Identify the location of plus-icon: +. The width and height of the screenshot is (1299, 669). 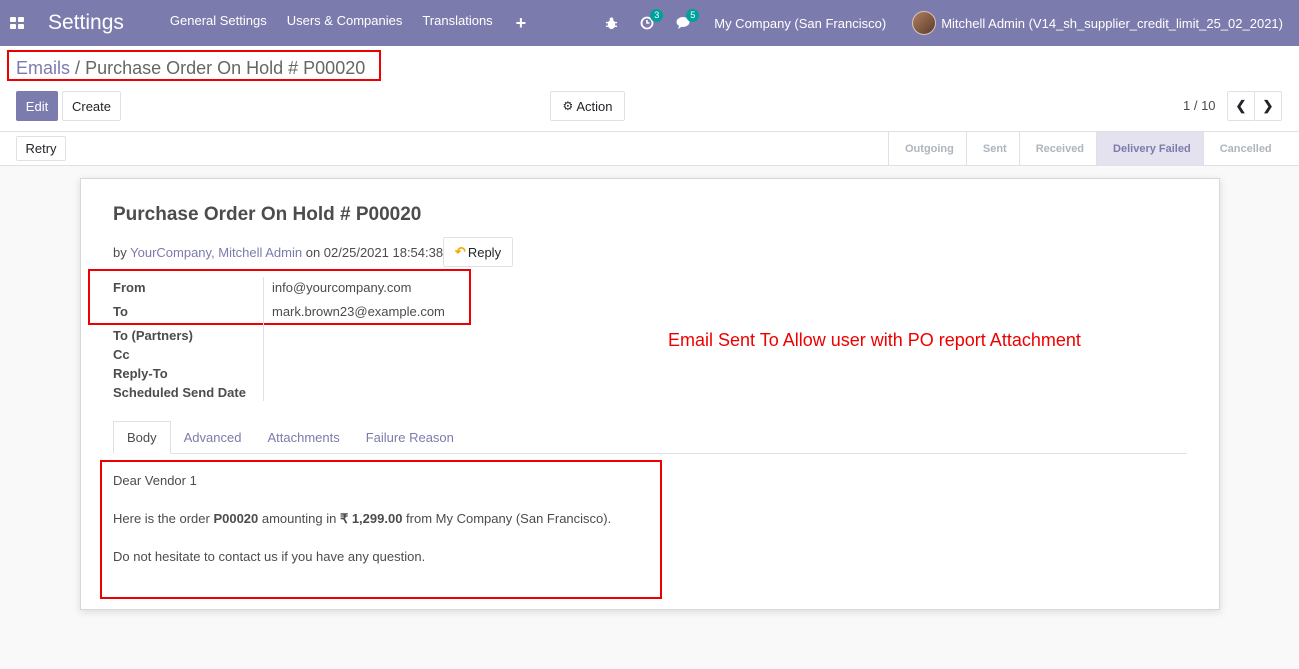
(521, 23).